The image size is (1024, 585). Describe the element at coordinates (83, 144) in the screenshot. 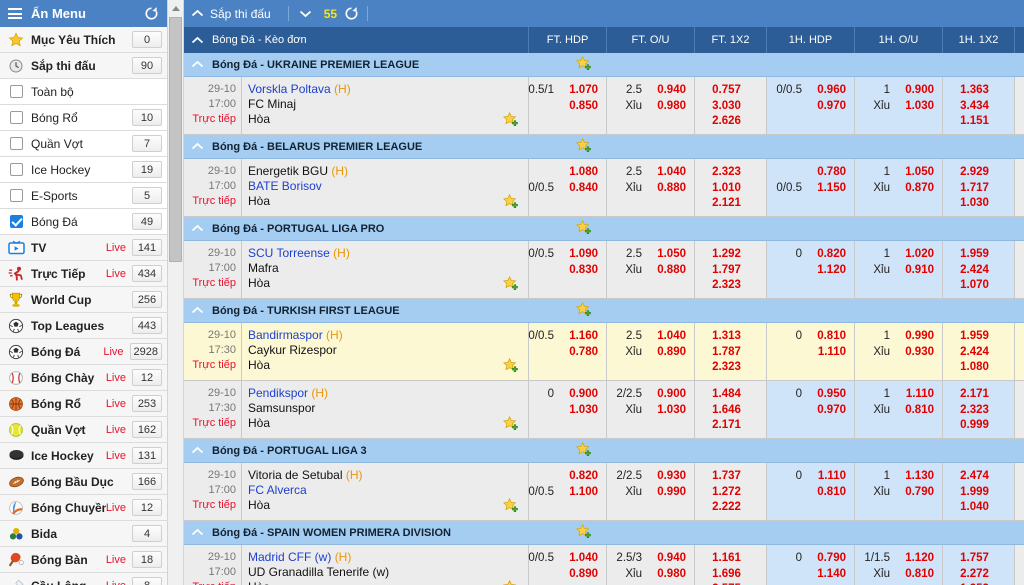

I see `sidebar-item-qu-n-v-t: Quần Vợt 7` at that location.